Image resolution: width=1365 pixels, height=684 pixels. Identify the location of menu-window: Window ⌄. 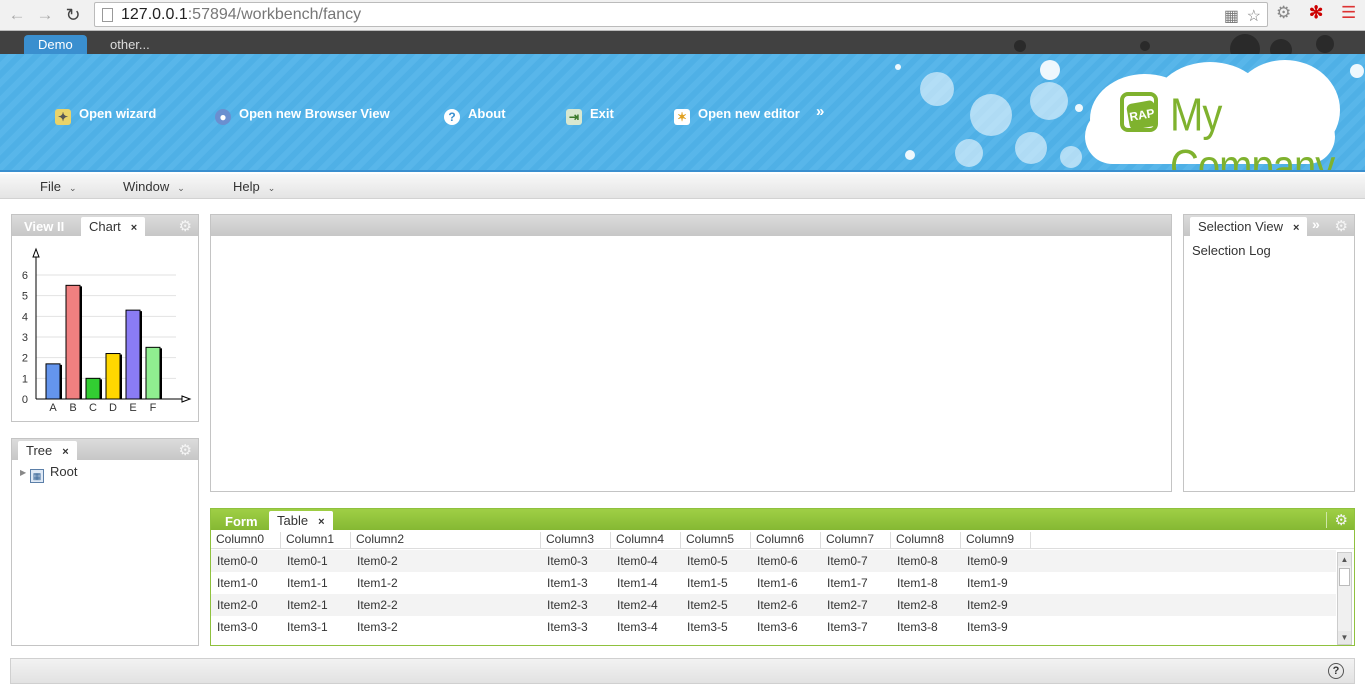
(154, 186).